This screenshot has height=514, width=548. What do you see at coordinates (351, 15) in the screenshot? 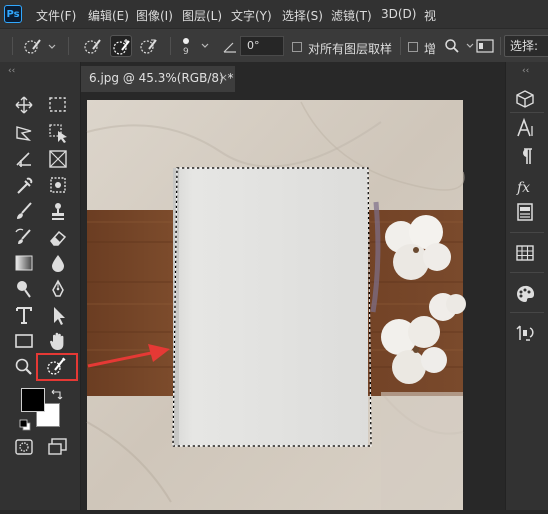
I see `menu-filter: 滤镜(T)` at bounding box center [351, 15].